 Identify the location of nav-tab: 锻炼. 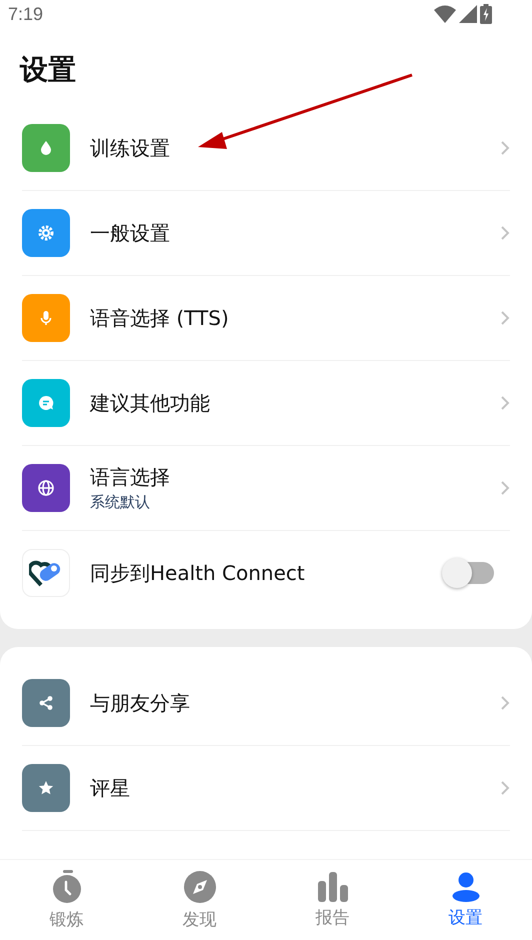
(66, 900).